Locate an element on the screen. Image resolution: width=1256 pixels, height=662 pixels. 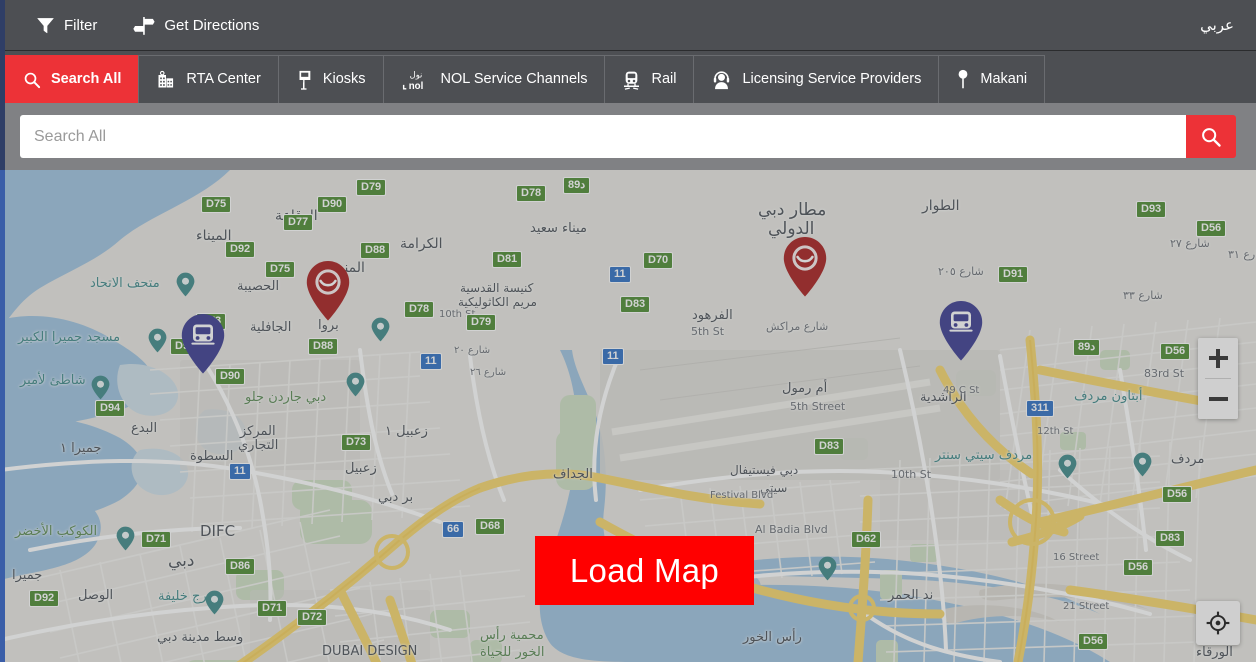
nol-card-icon: نول nol is located at coordinates (416, 80).